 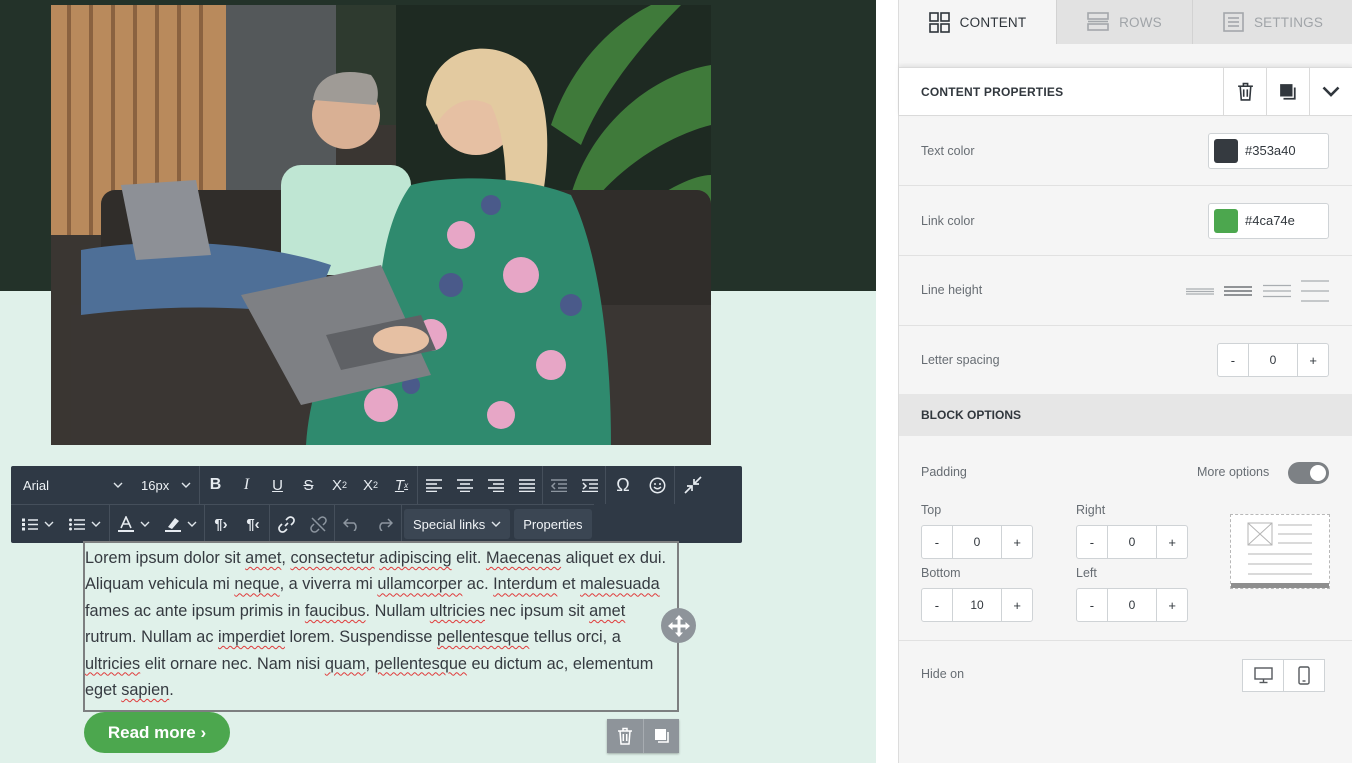 What do you see at coordinates (1125, 22) in the screenshot?
I see `tab-rows: ROWS` at bounding box center [1125, 22].